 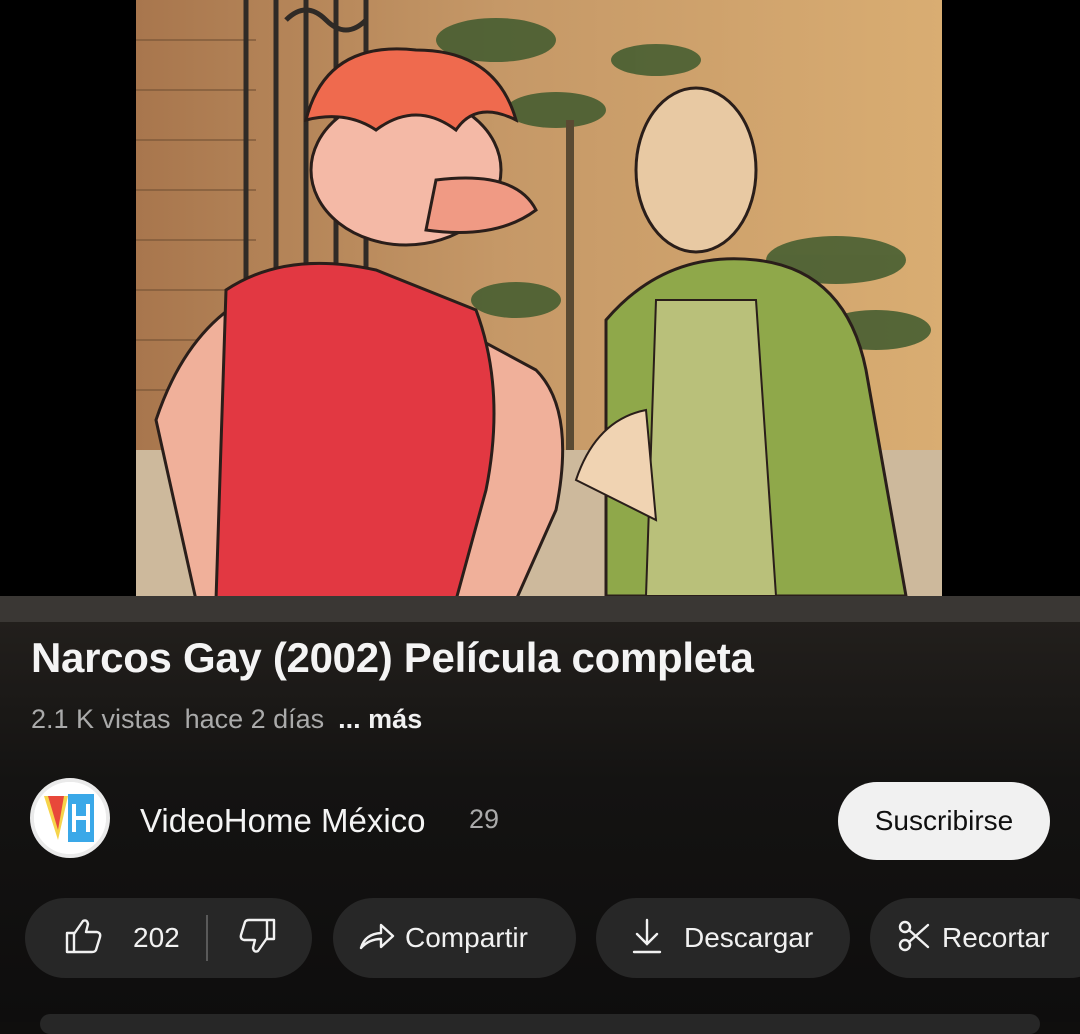 I want to click on download-button: Descargar, so click(x=723, y=938).